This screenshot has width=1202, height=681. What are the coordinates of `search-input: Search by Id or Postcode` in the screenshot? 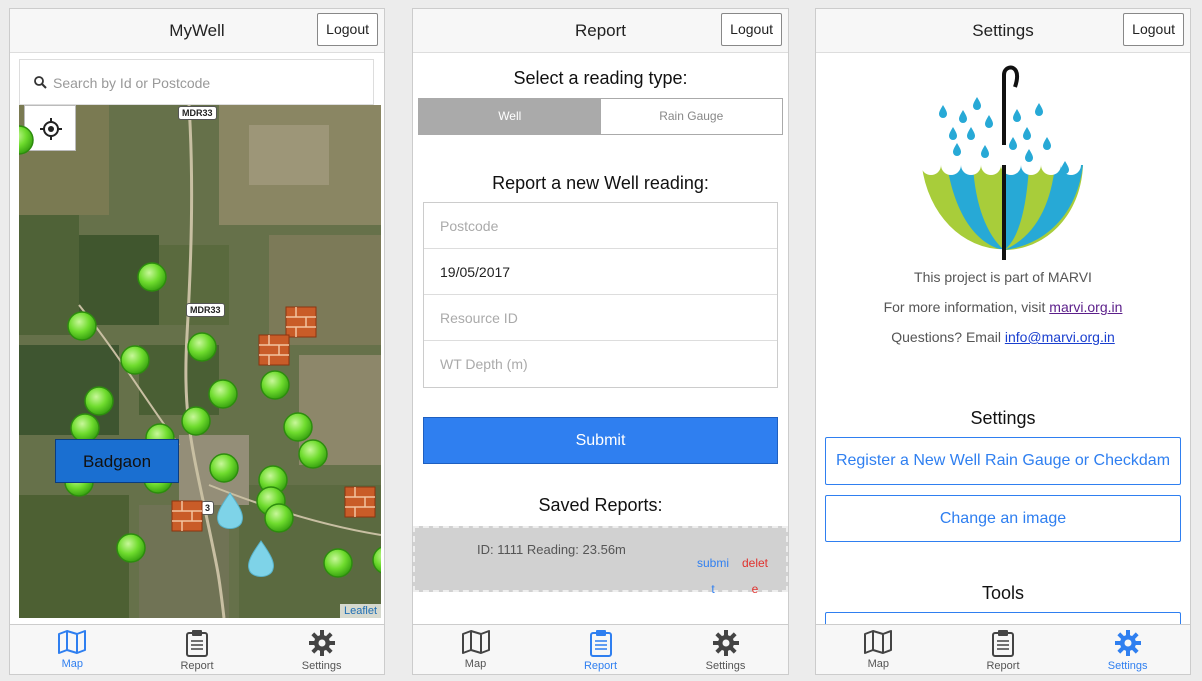 It's located at (196, 82).